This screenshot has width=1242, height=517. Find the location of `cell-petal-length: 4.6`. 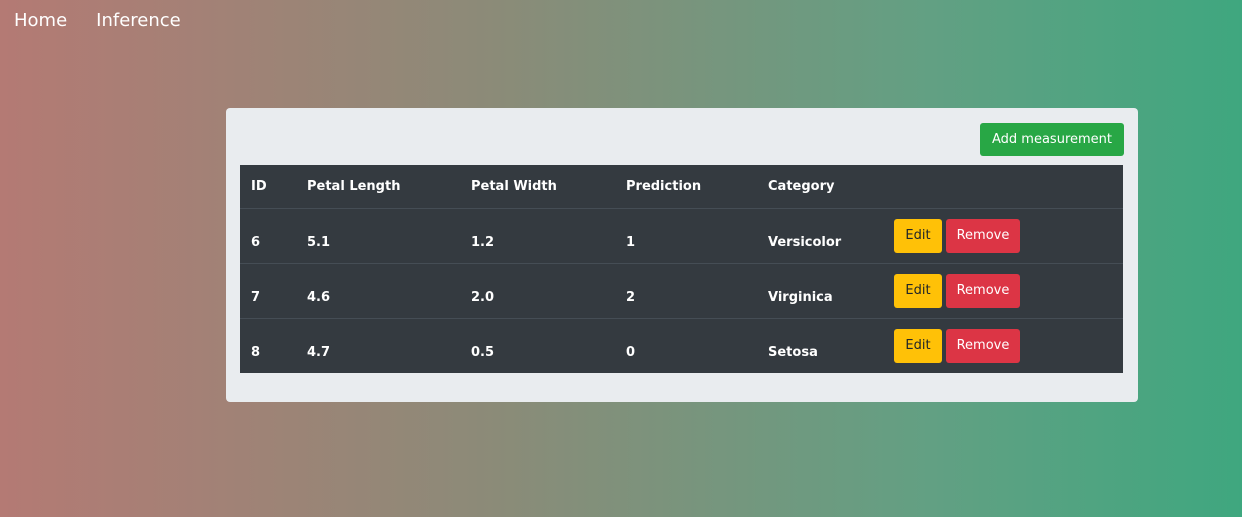

cell-petal-length: 4.6 is located at coordinates (378, 290).